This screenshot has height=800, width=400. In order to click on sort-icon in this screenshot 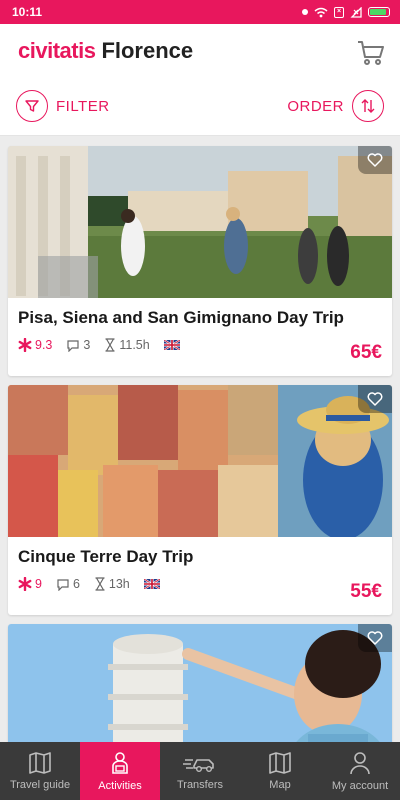, I will do `click(368, 106)`.